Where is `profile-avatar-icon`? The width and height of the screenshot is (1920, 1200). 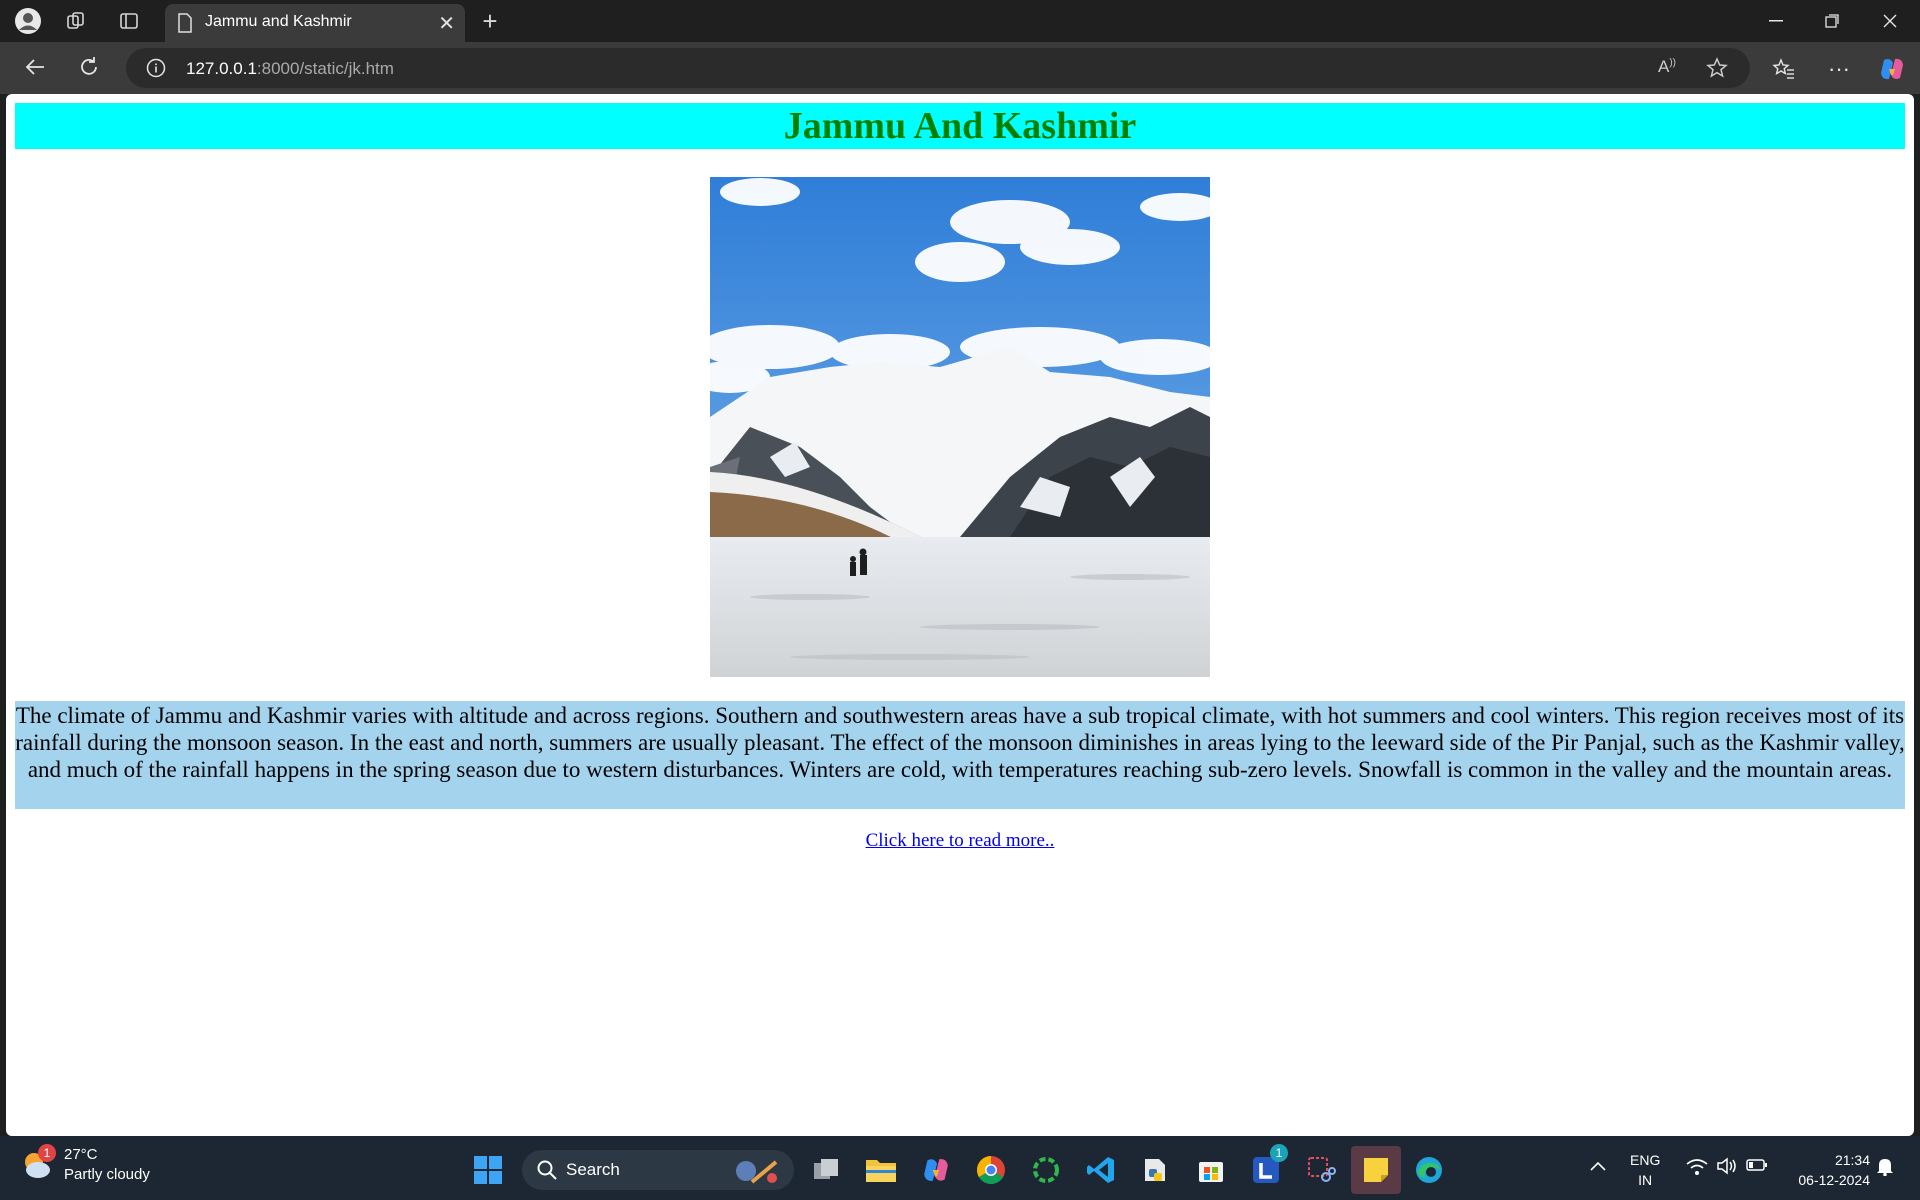 profile-avatar-icon is located at coordinates (28, 21).